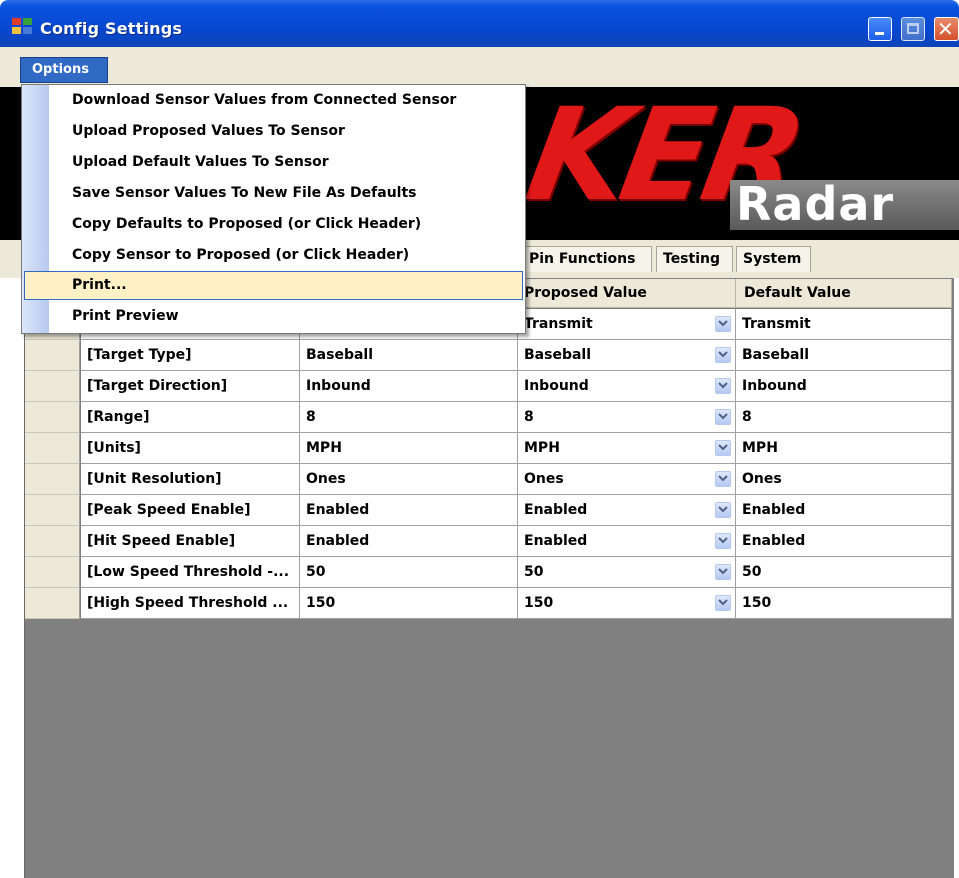 The height and width of the screenshot is (878, 959). What do you see at coordinates (844, 355) in the screenshot?
I see `default-value-cell: Baseball` at bounding box center [844, 355].